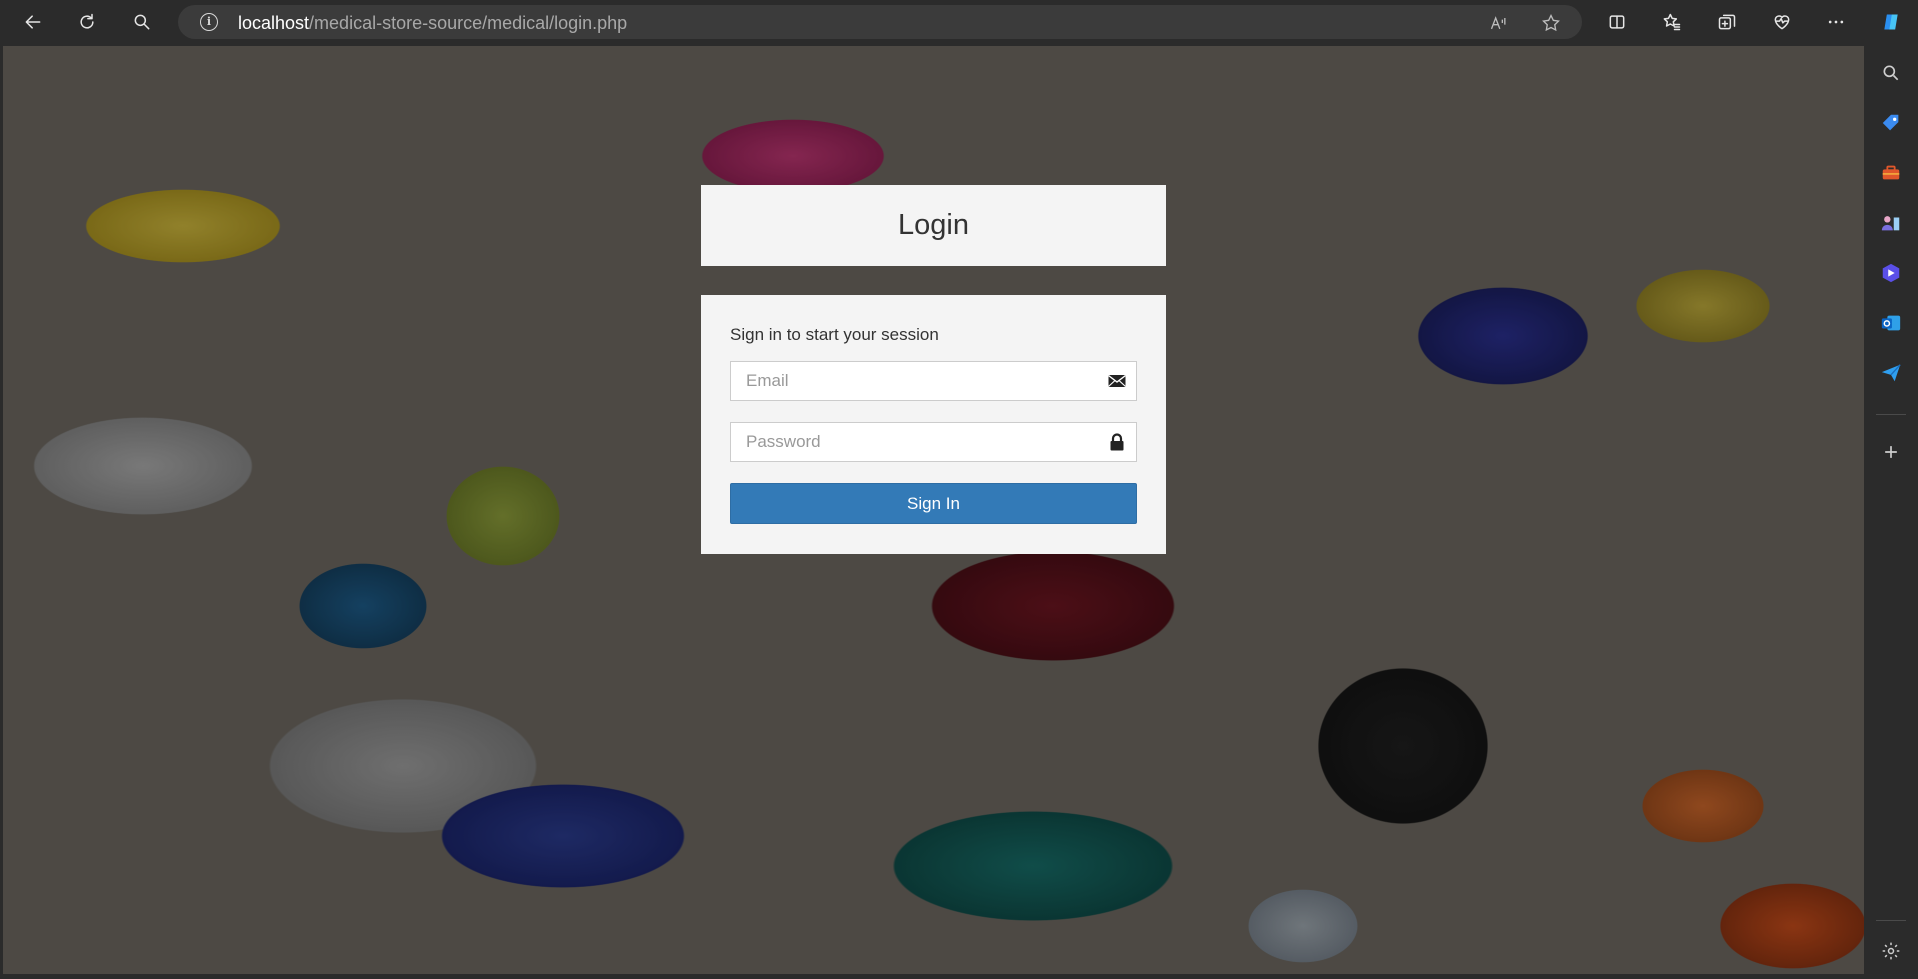 The height and width of the screenshot is (979, 1918). Describe the element at coordinates (1891, 373) in the screenshot. I see `send-icon` at that location.